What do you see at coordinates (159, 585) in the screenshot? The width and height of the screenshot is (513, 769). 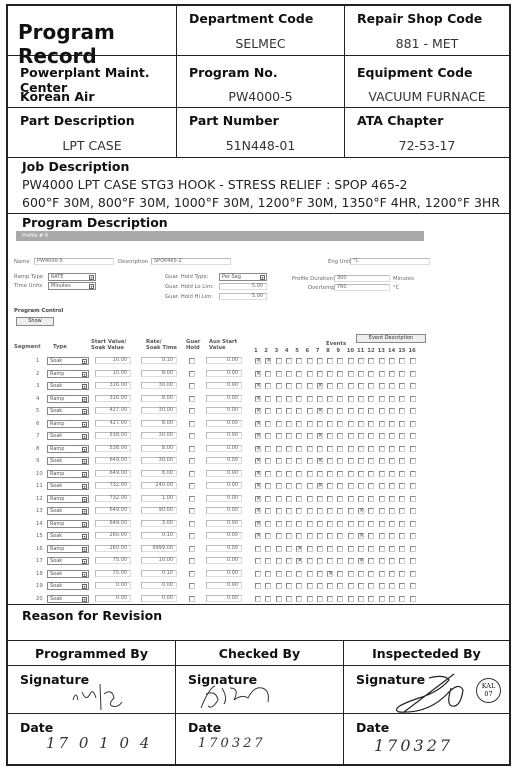 I see `rate-input: 0.00` at bounding box center [159, 585].